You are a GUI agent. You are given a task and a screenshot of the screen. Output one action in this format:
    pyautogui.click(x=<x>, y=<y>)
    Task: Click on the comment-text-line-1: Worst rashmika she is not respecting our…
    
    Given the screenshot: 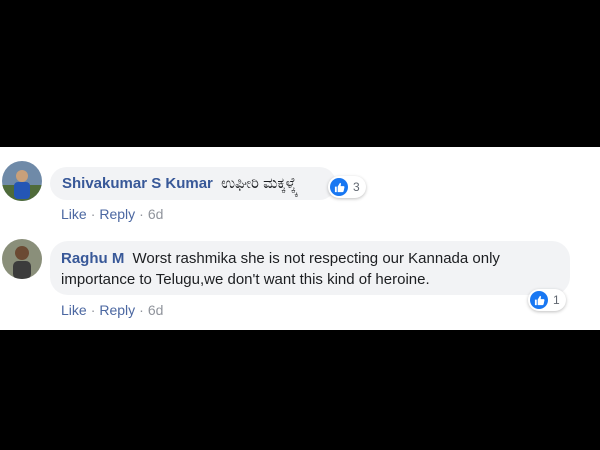 What is the action you would take?
    pyautogui.click(x=316, y=258)
    